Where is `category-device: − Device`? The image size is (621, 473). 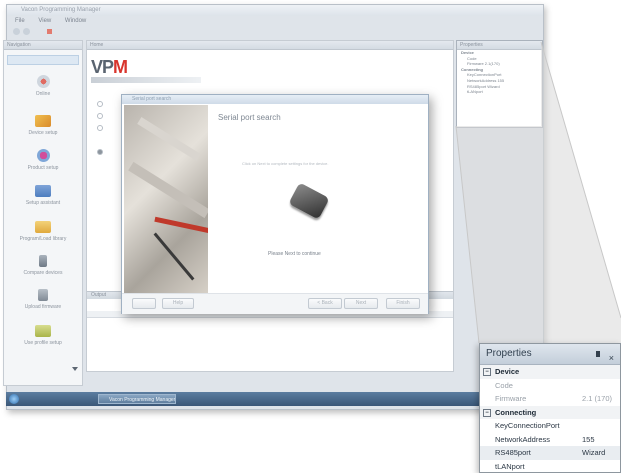
category-device: − Device is located at coordinates (550, 372).